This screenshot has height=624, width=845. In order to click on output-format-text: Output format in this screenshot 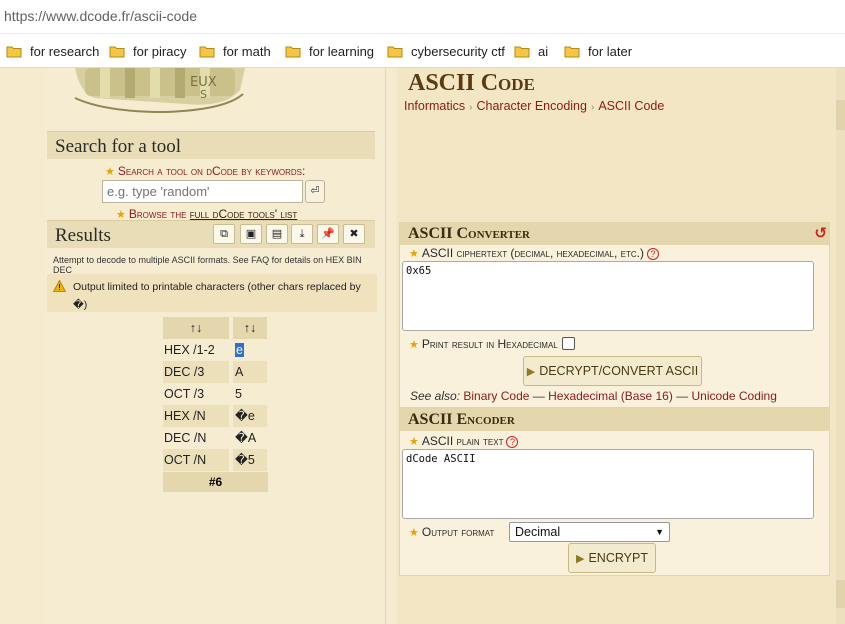, I will do `click(458, 532)`.